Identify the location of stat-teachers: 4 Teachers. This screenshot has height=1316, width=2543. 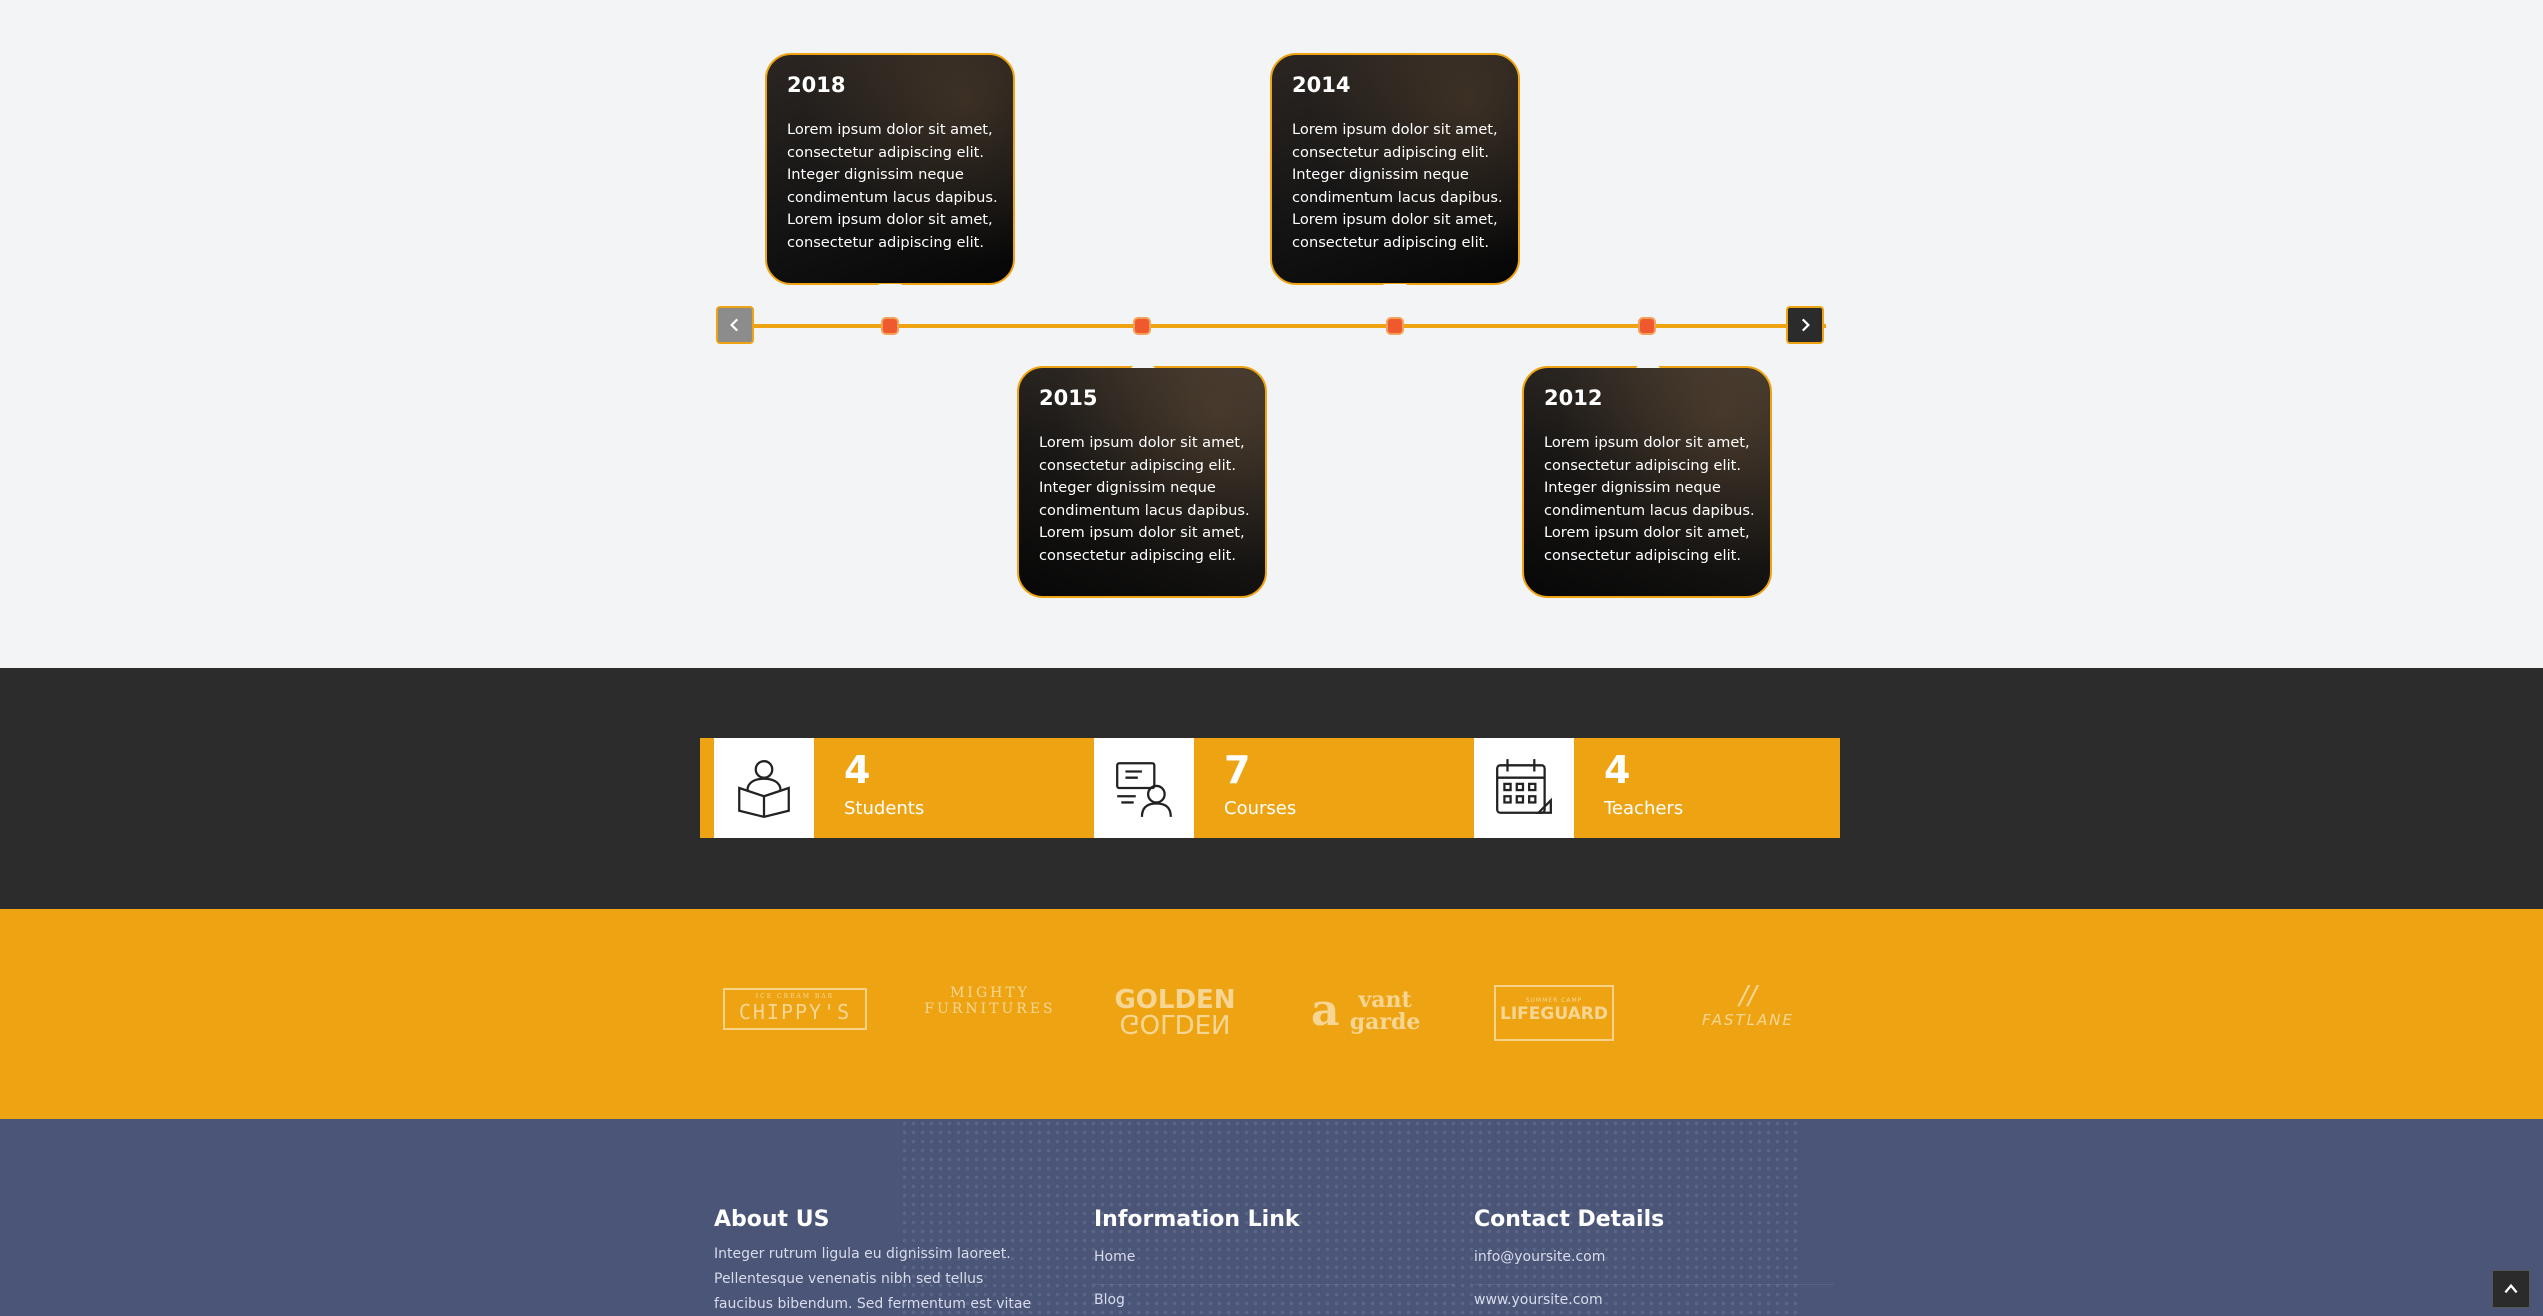
(1650, 788).